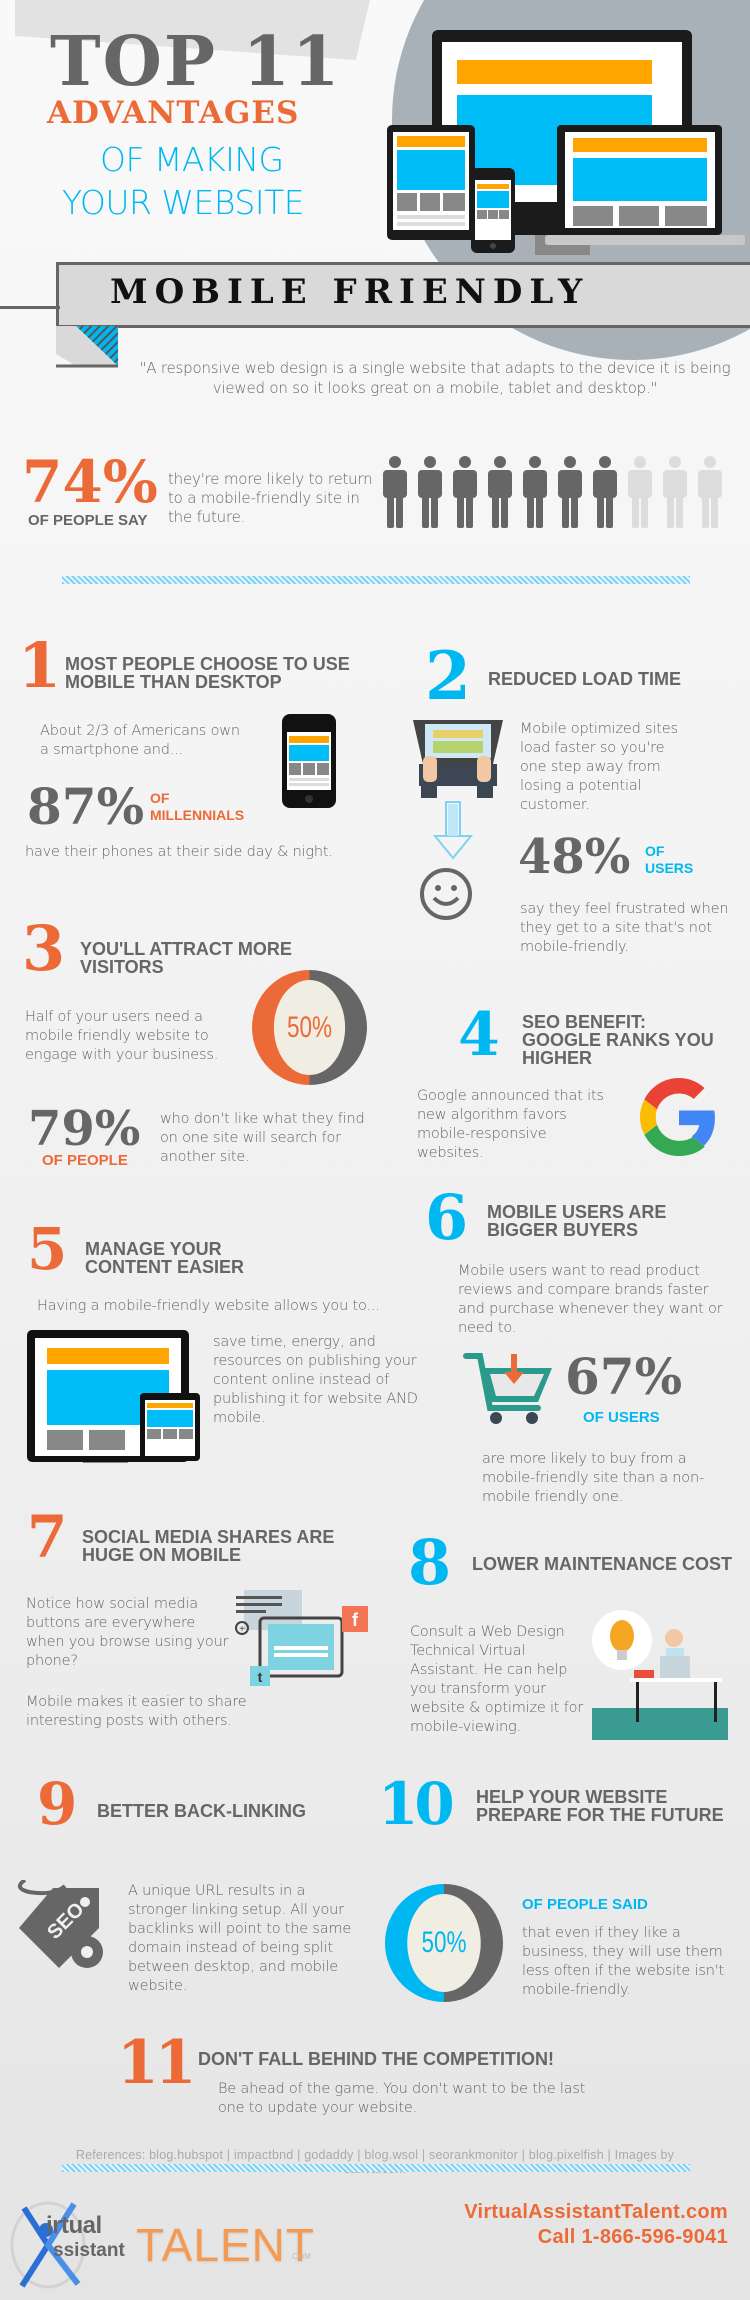 Image resolution: width=750 pixels, height=2300 pixels. Describe the element at coordinates (186, 958) in the screenshot. I see `advantage-3-title: YOU'LL ATTRACT MORE VISITORS` at that location.